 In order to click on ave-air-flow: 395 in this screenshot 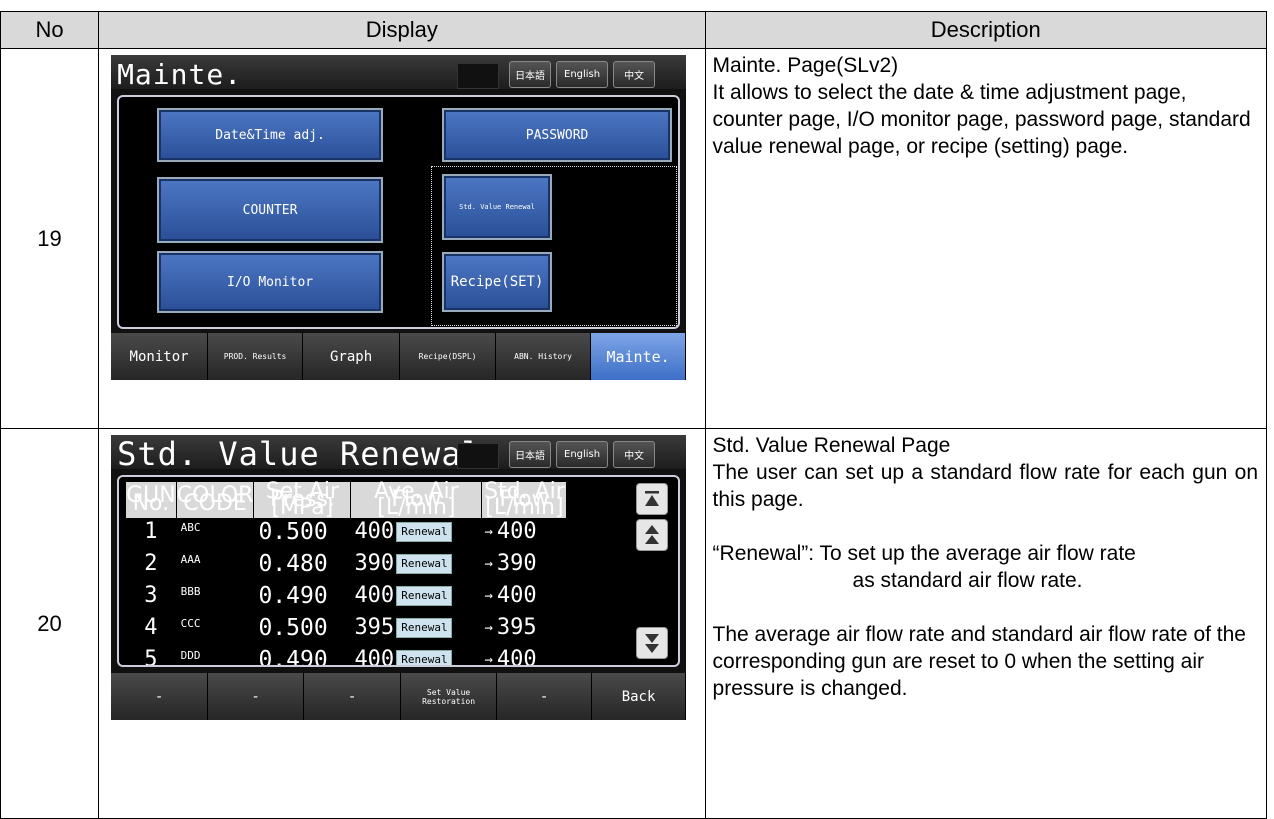, I will do `click(374, 627)`.